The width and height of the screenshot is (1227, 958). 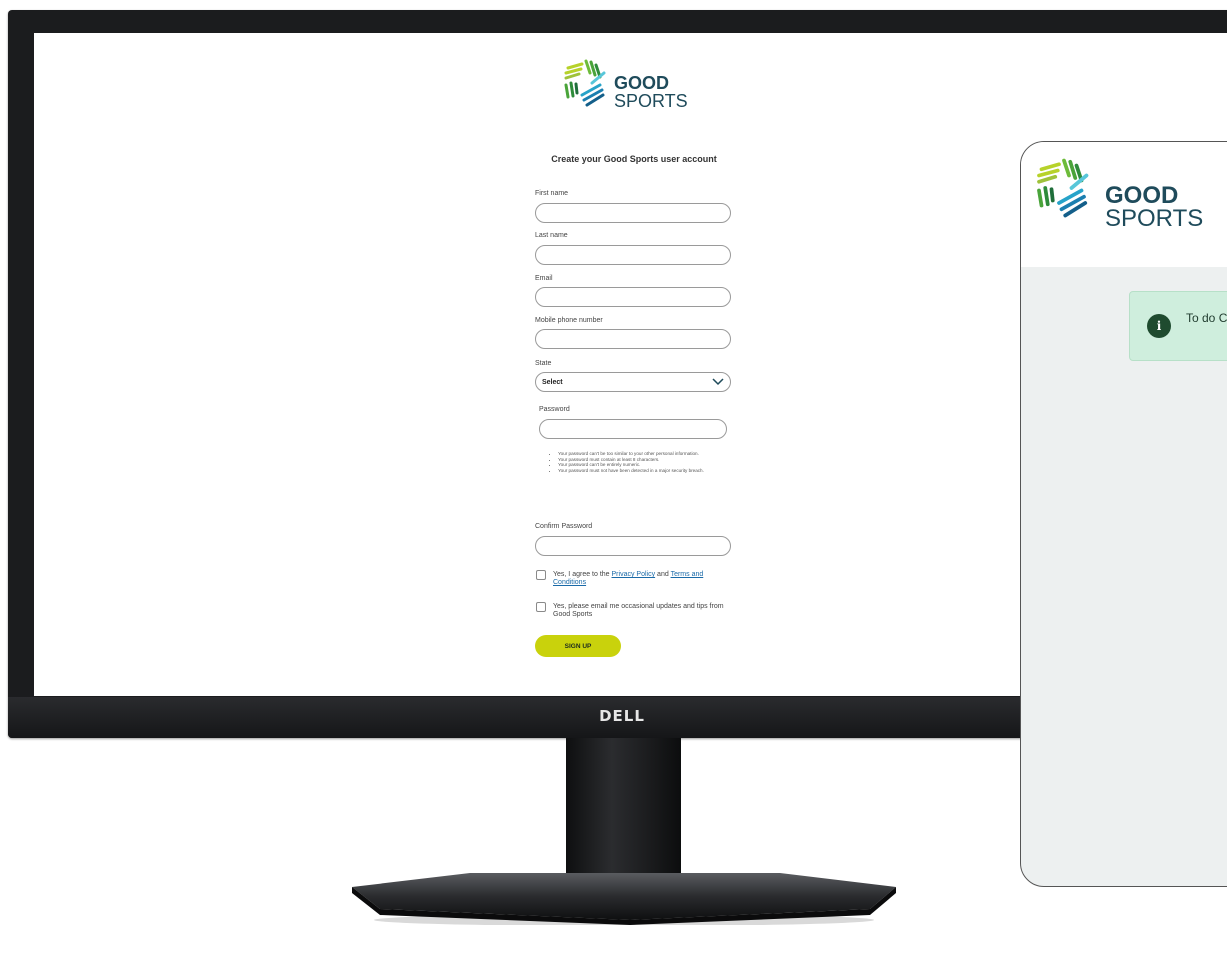 I want to click on last-name-field, so click(x=633, y=255).